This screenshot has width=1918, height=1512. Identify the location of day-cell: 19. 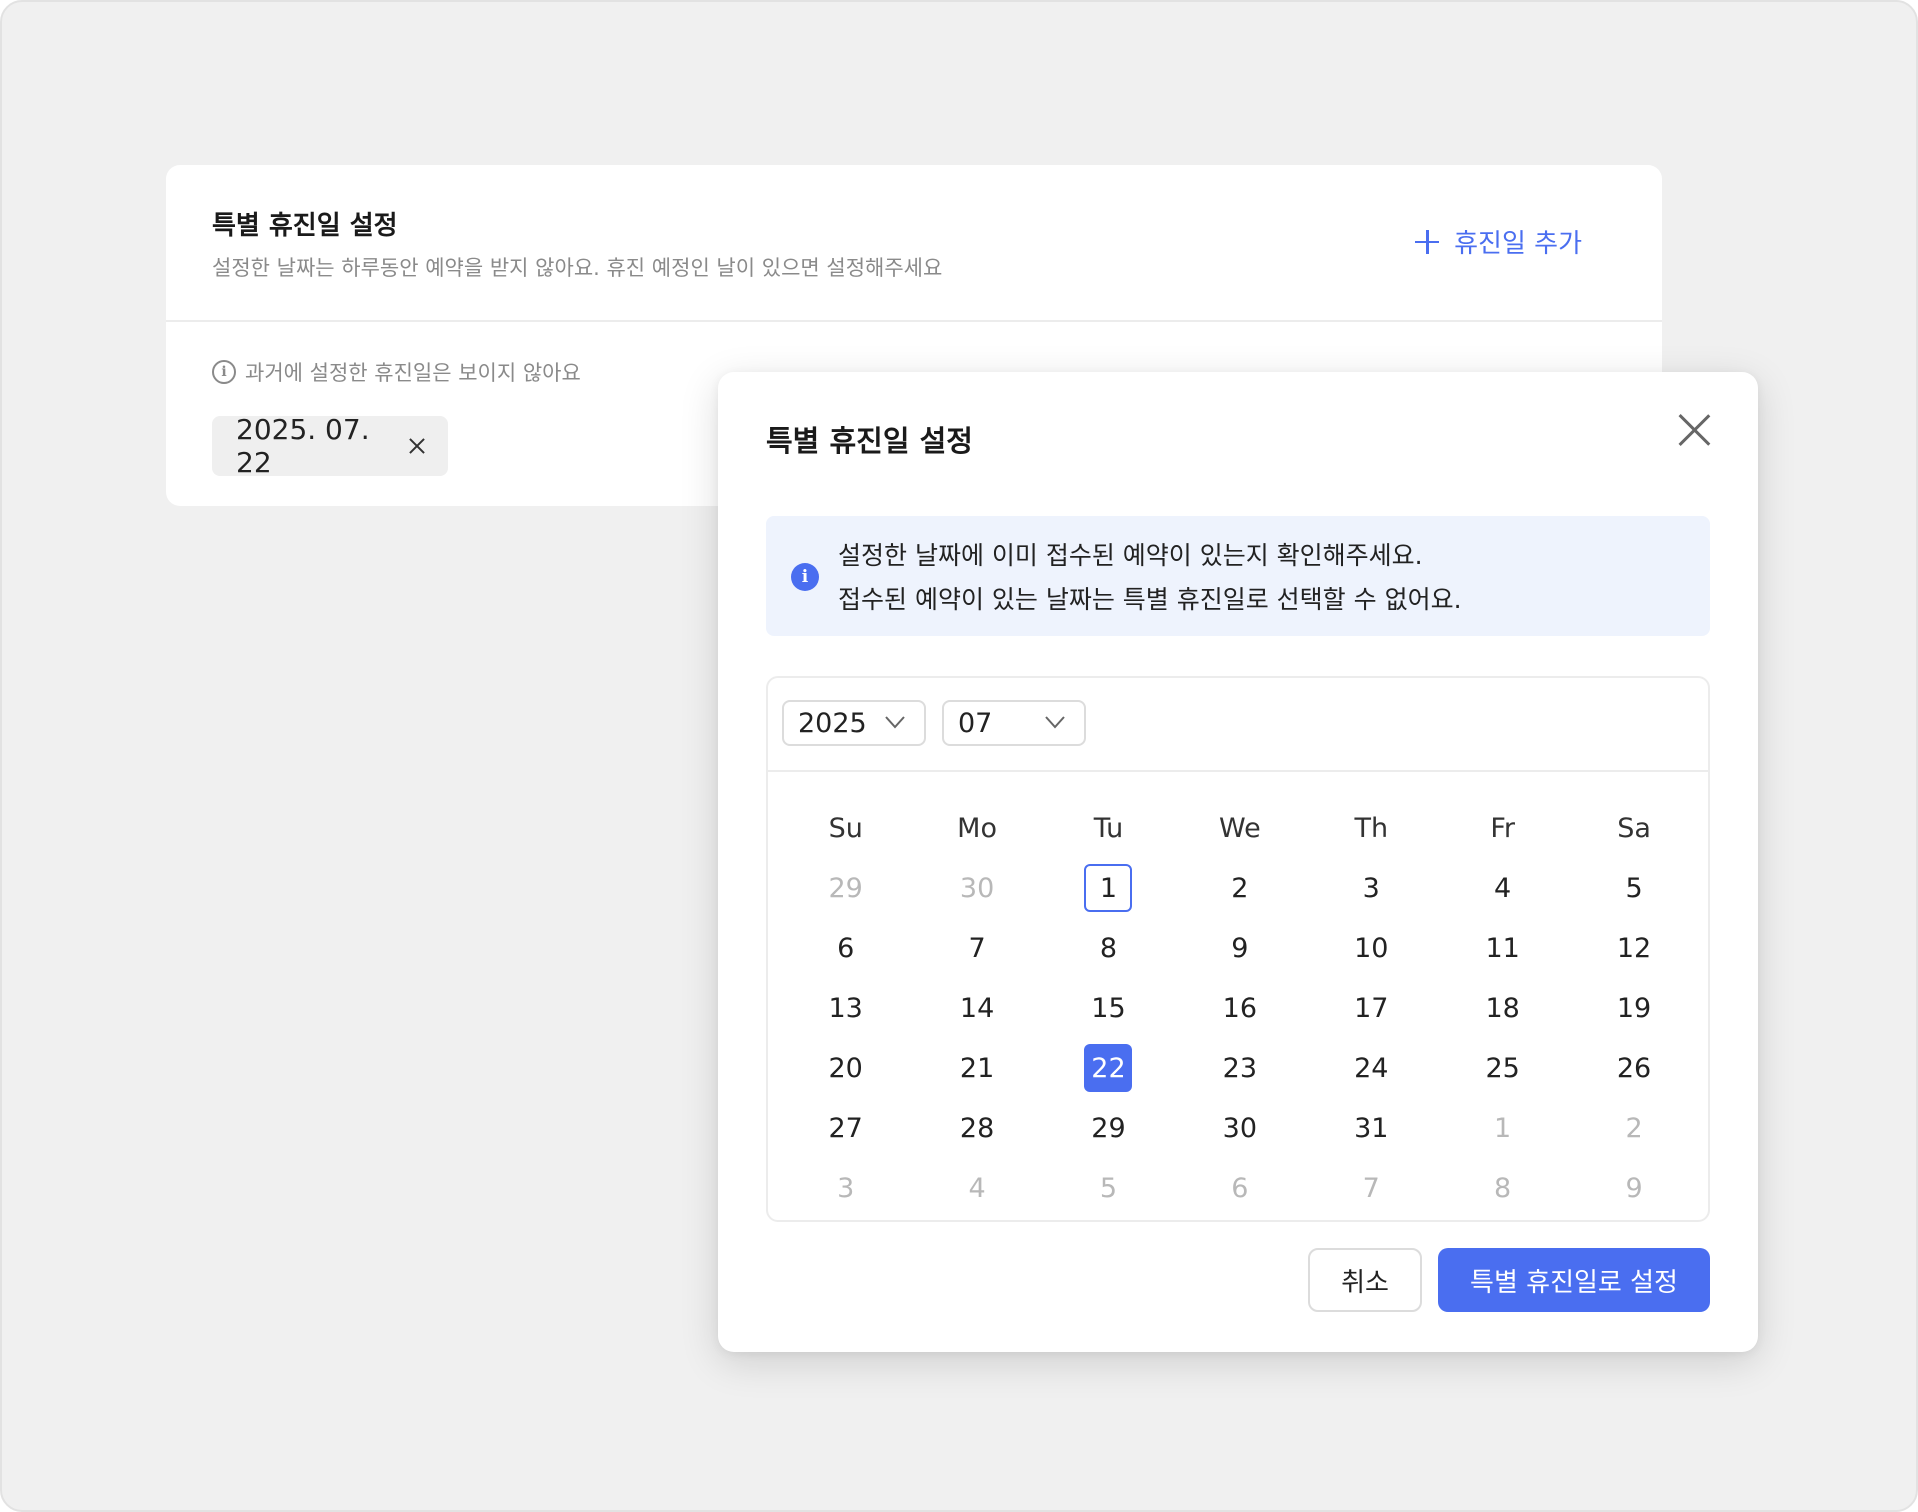
(1633, 1008).